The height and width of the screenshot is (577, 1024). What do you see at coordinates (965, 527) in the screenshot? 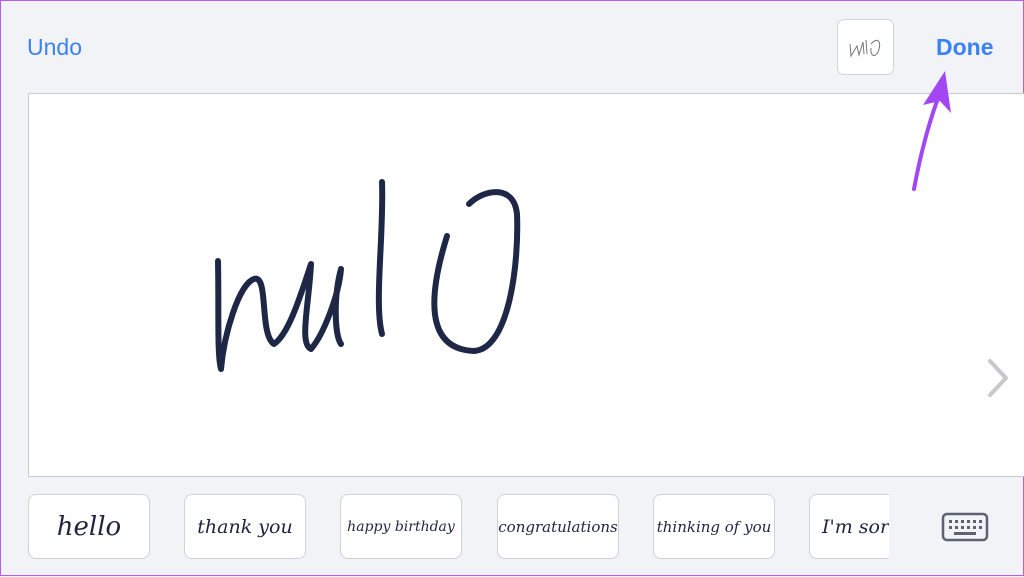
I see `keyboard-icon` at bounding box center [965, 527].